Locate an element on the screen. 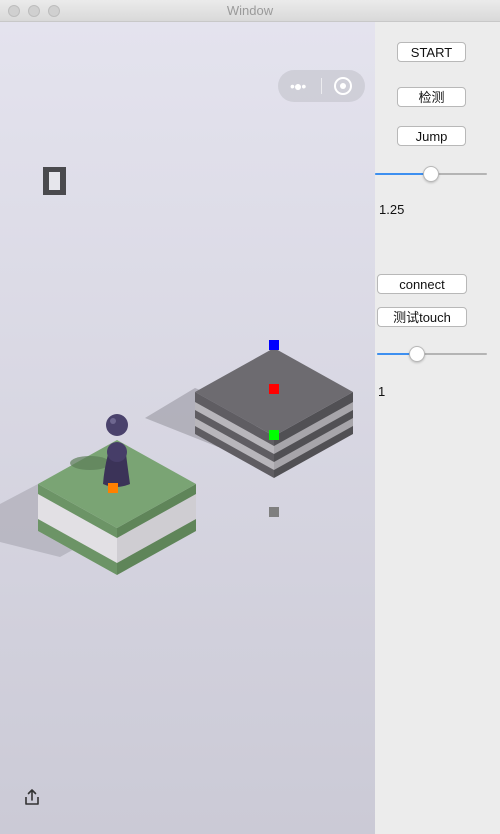 The height and width of the screenshot is (834, 500). jump-factor-value: 1.25 is located at coordinates (392, 209).